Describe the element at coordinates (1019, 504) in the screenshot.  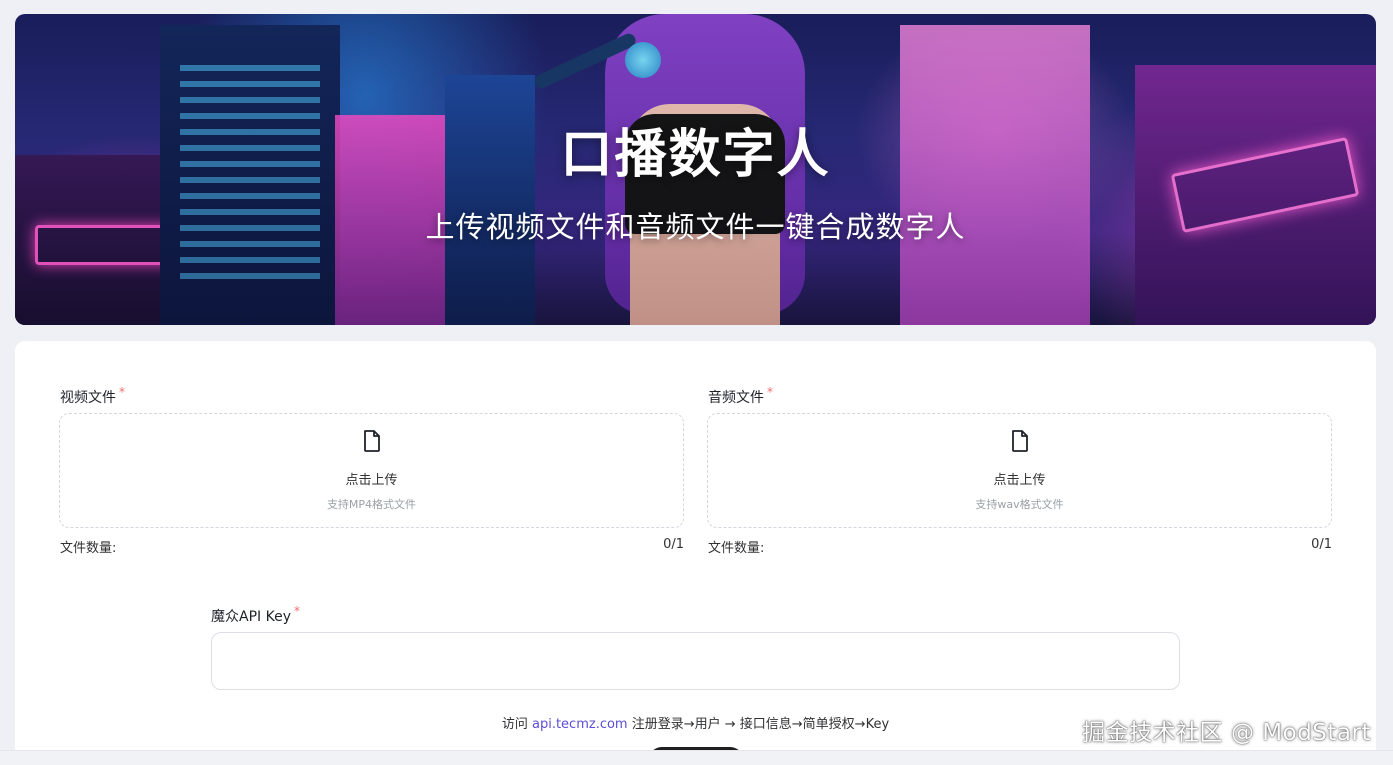
I see `upload-format-hint: 支持wav格式文件` at that location.